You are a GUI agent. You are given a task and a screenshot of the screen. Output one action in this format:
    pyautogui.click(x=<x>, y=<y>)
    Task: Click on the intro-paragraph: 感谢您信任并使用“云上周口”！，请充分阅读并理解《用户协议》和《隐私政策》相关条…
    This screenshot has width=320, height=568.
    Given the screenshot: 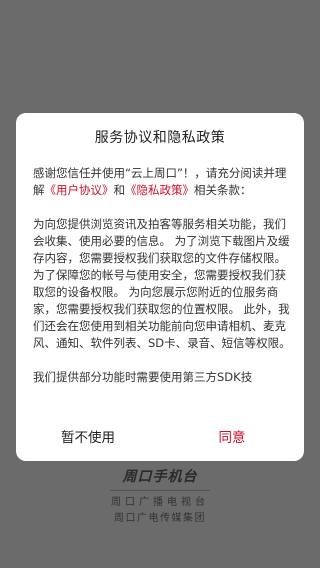 What is the action you would take?
    pyautogui.click(x=162, y=182)
    